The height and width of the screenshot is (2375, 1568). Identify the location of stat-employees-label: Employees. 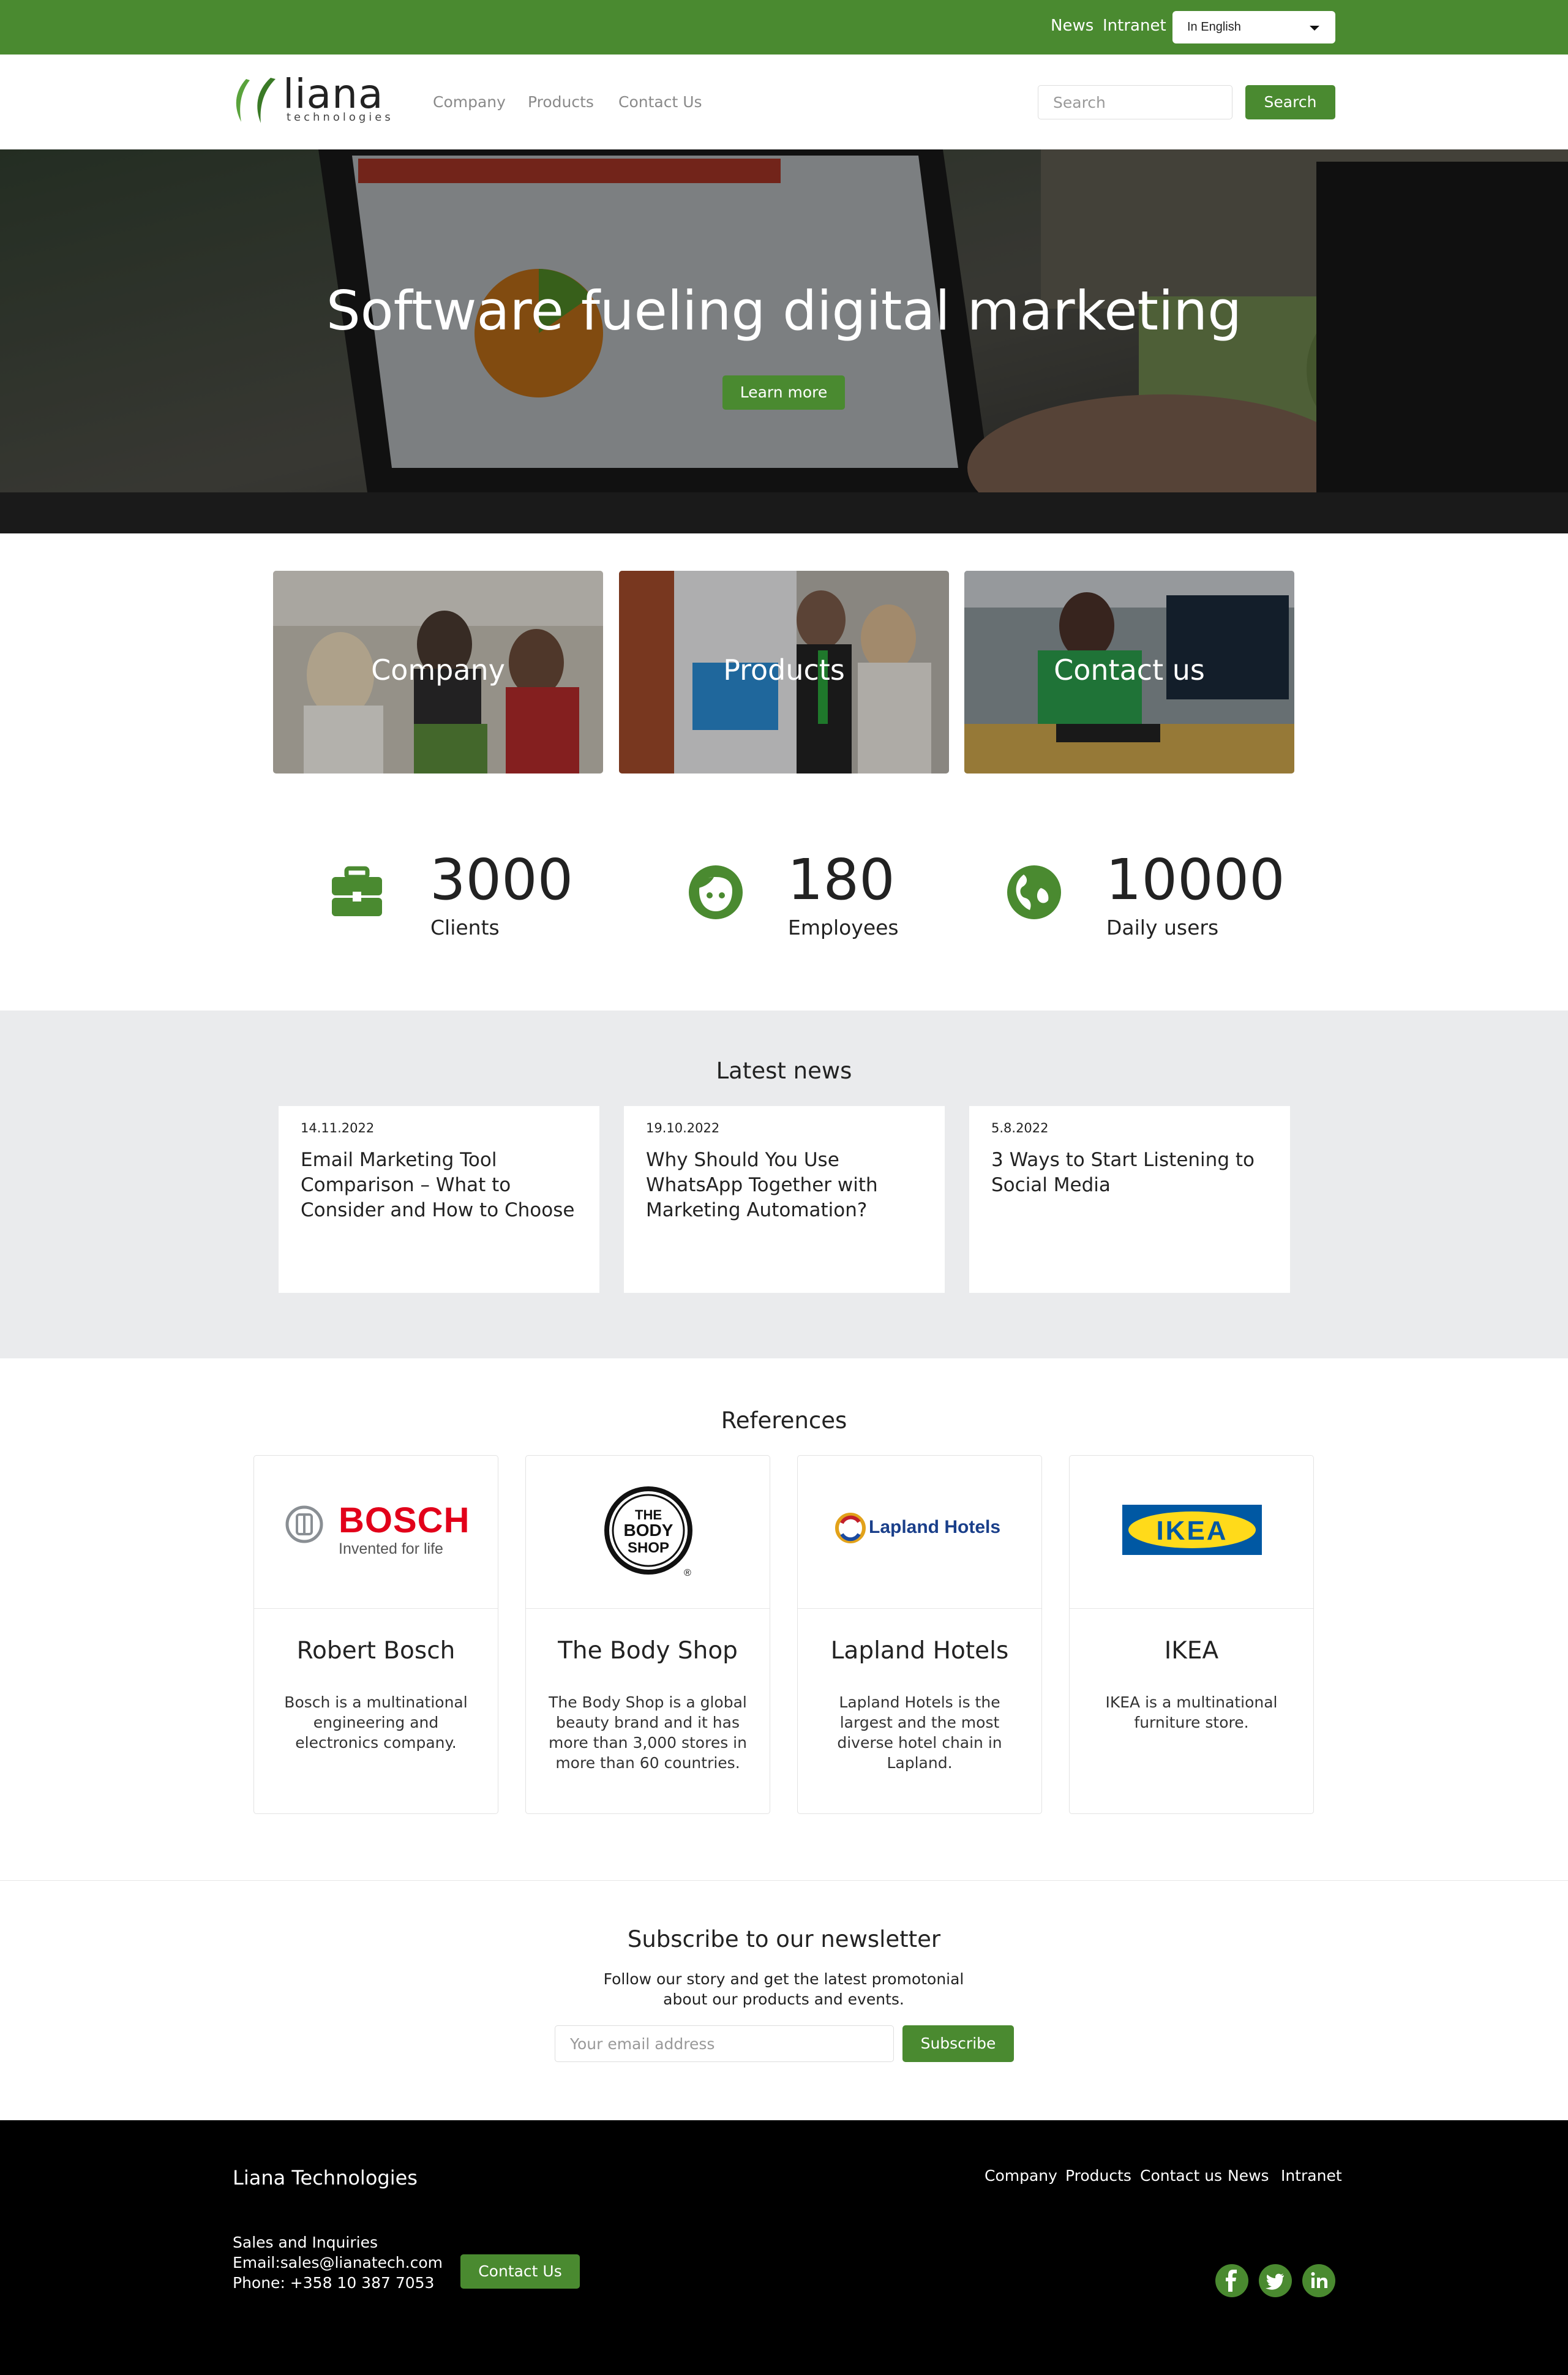
(843, 927).